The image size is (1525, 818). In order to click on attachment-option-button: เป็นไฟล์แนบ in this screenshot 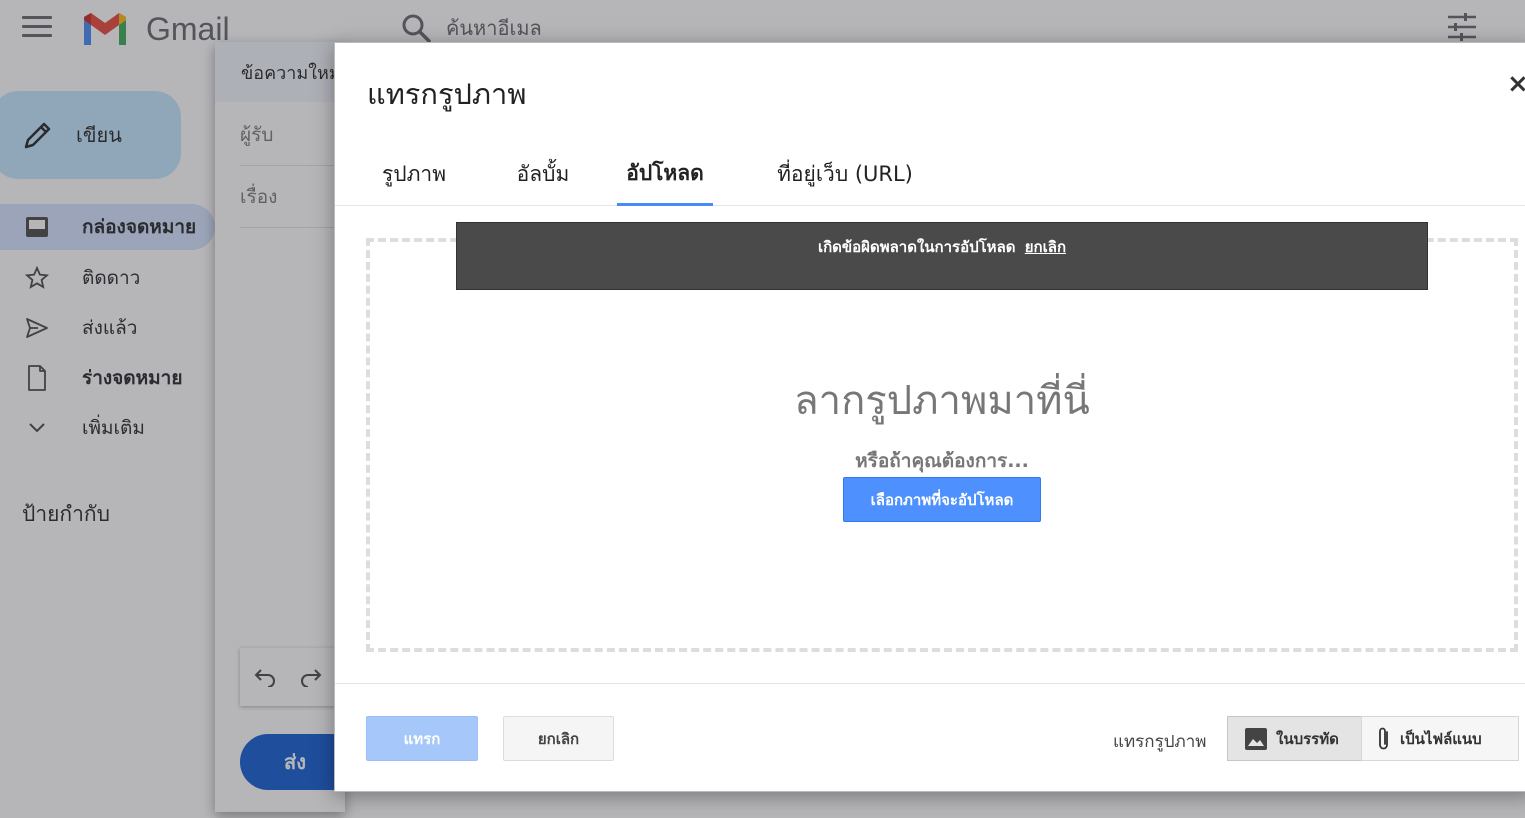, I will do `click(1440, 738)`.